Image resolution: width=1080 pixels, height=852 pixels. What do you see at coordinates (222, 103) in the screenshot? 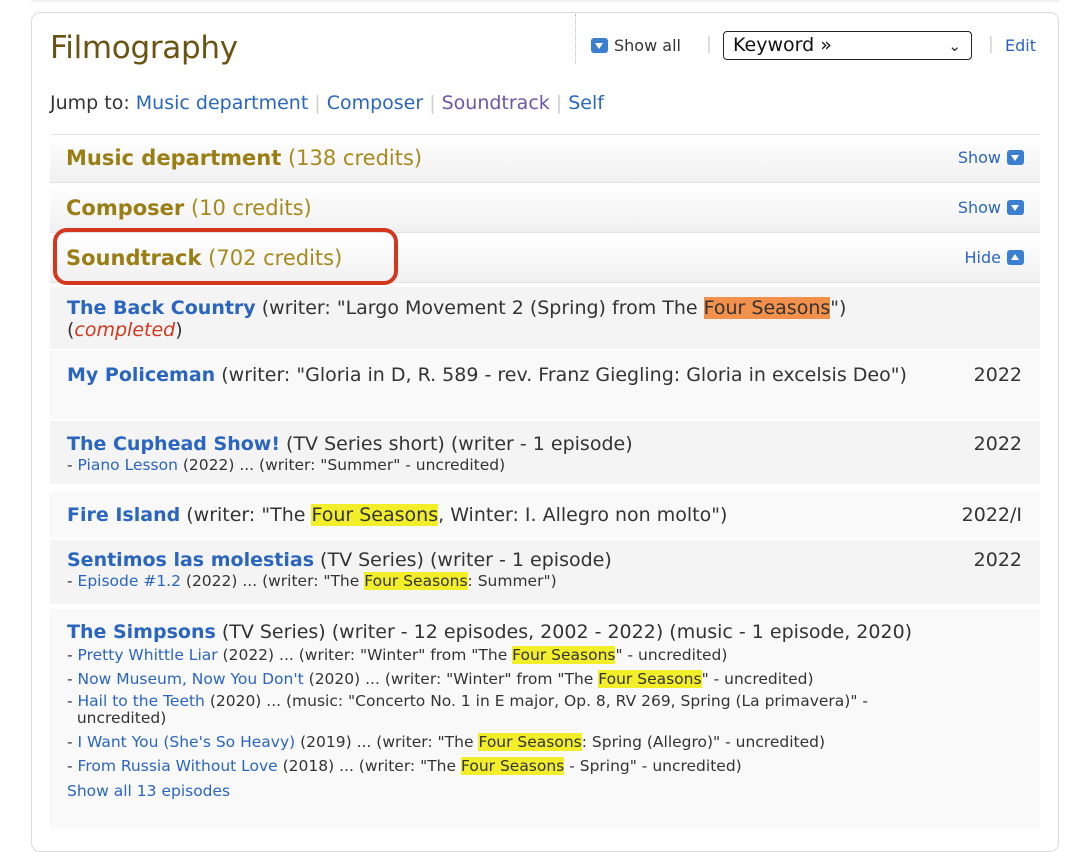
I see `jump-link-music-department: Music department` at bounding box center [222, 103].